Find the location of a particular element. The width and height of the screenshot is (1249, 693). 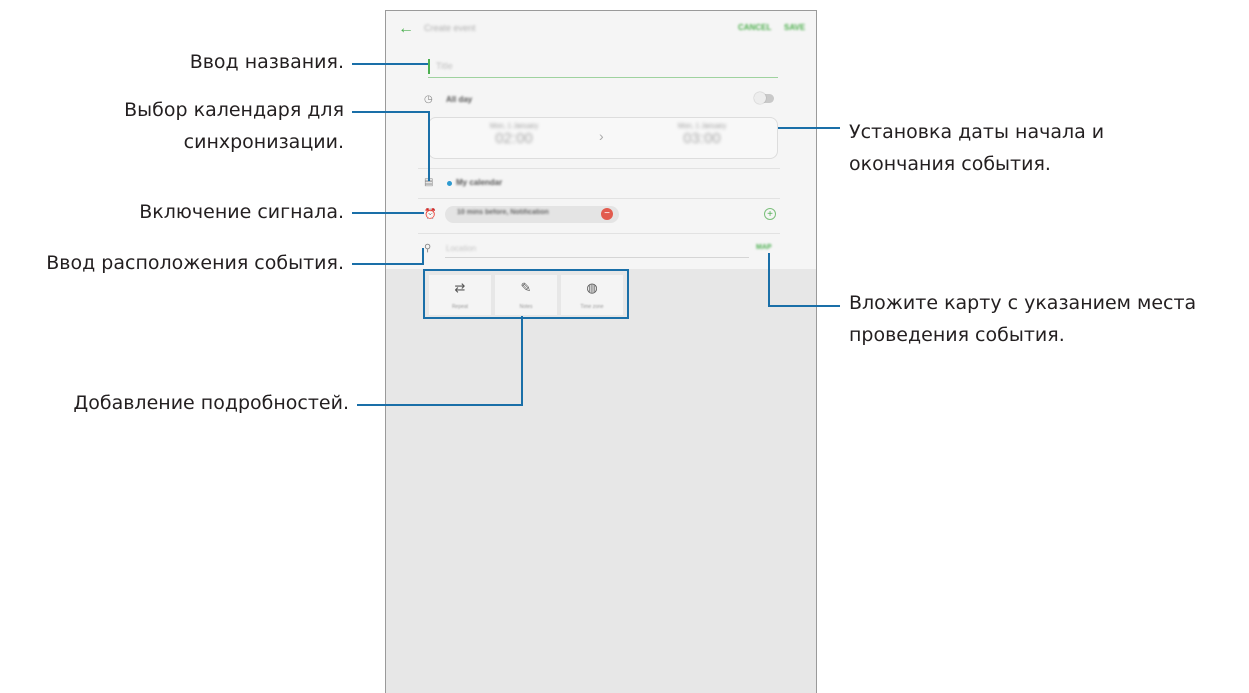

location-input is located at coordinates (597, 257).